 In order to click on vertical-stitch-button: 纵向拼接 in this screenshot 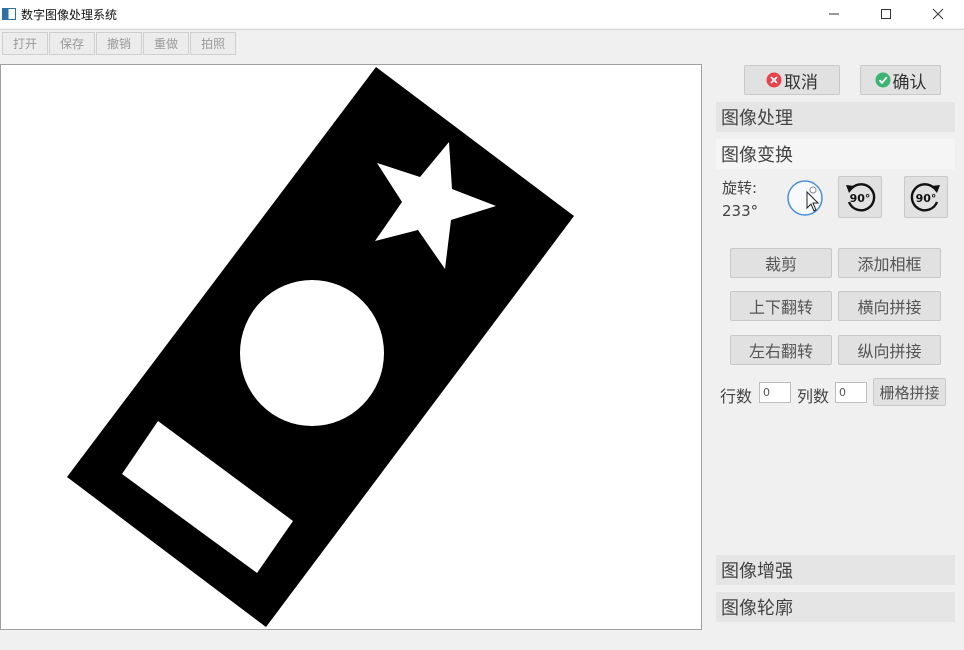, I will do `click(889, 350)`.